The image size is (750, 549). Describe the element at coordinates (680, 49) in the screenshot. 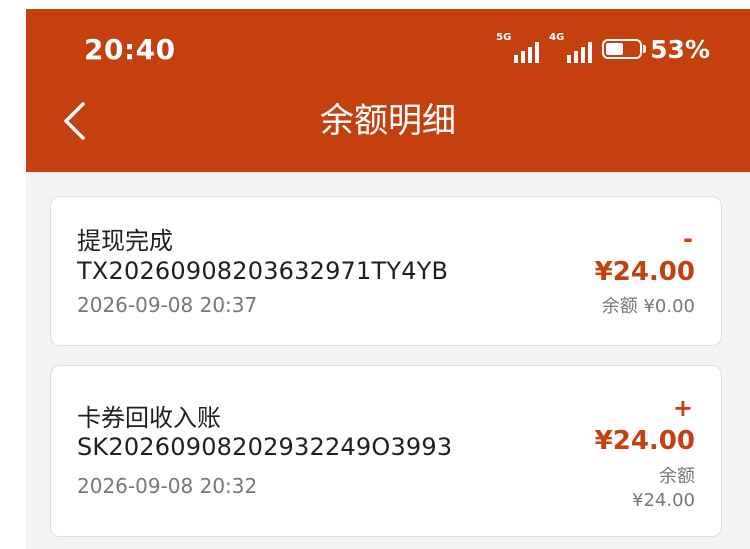

I see `battery-percent: 53%` at that location.